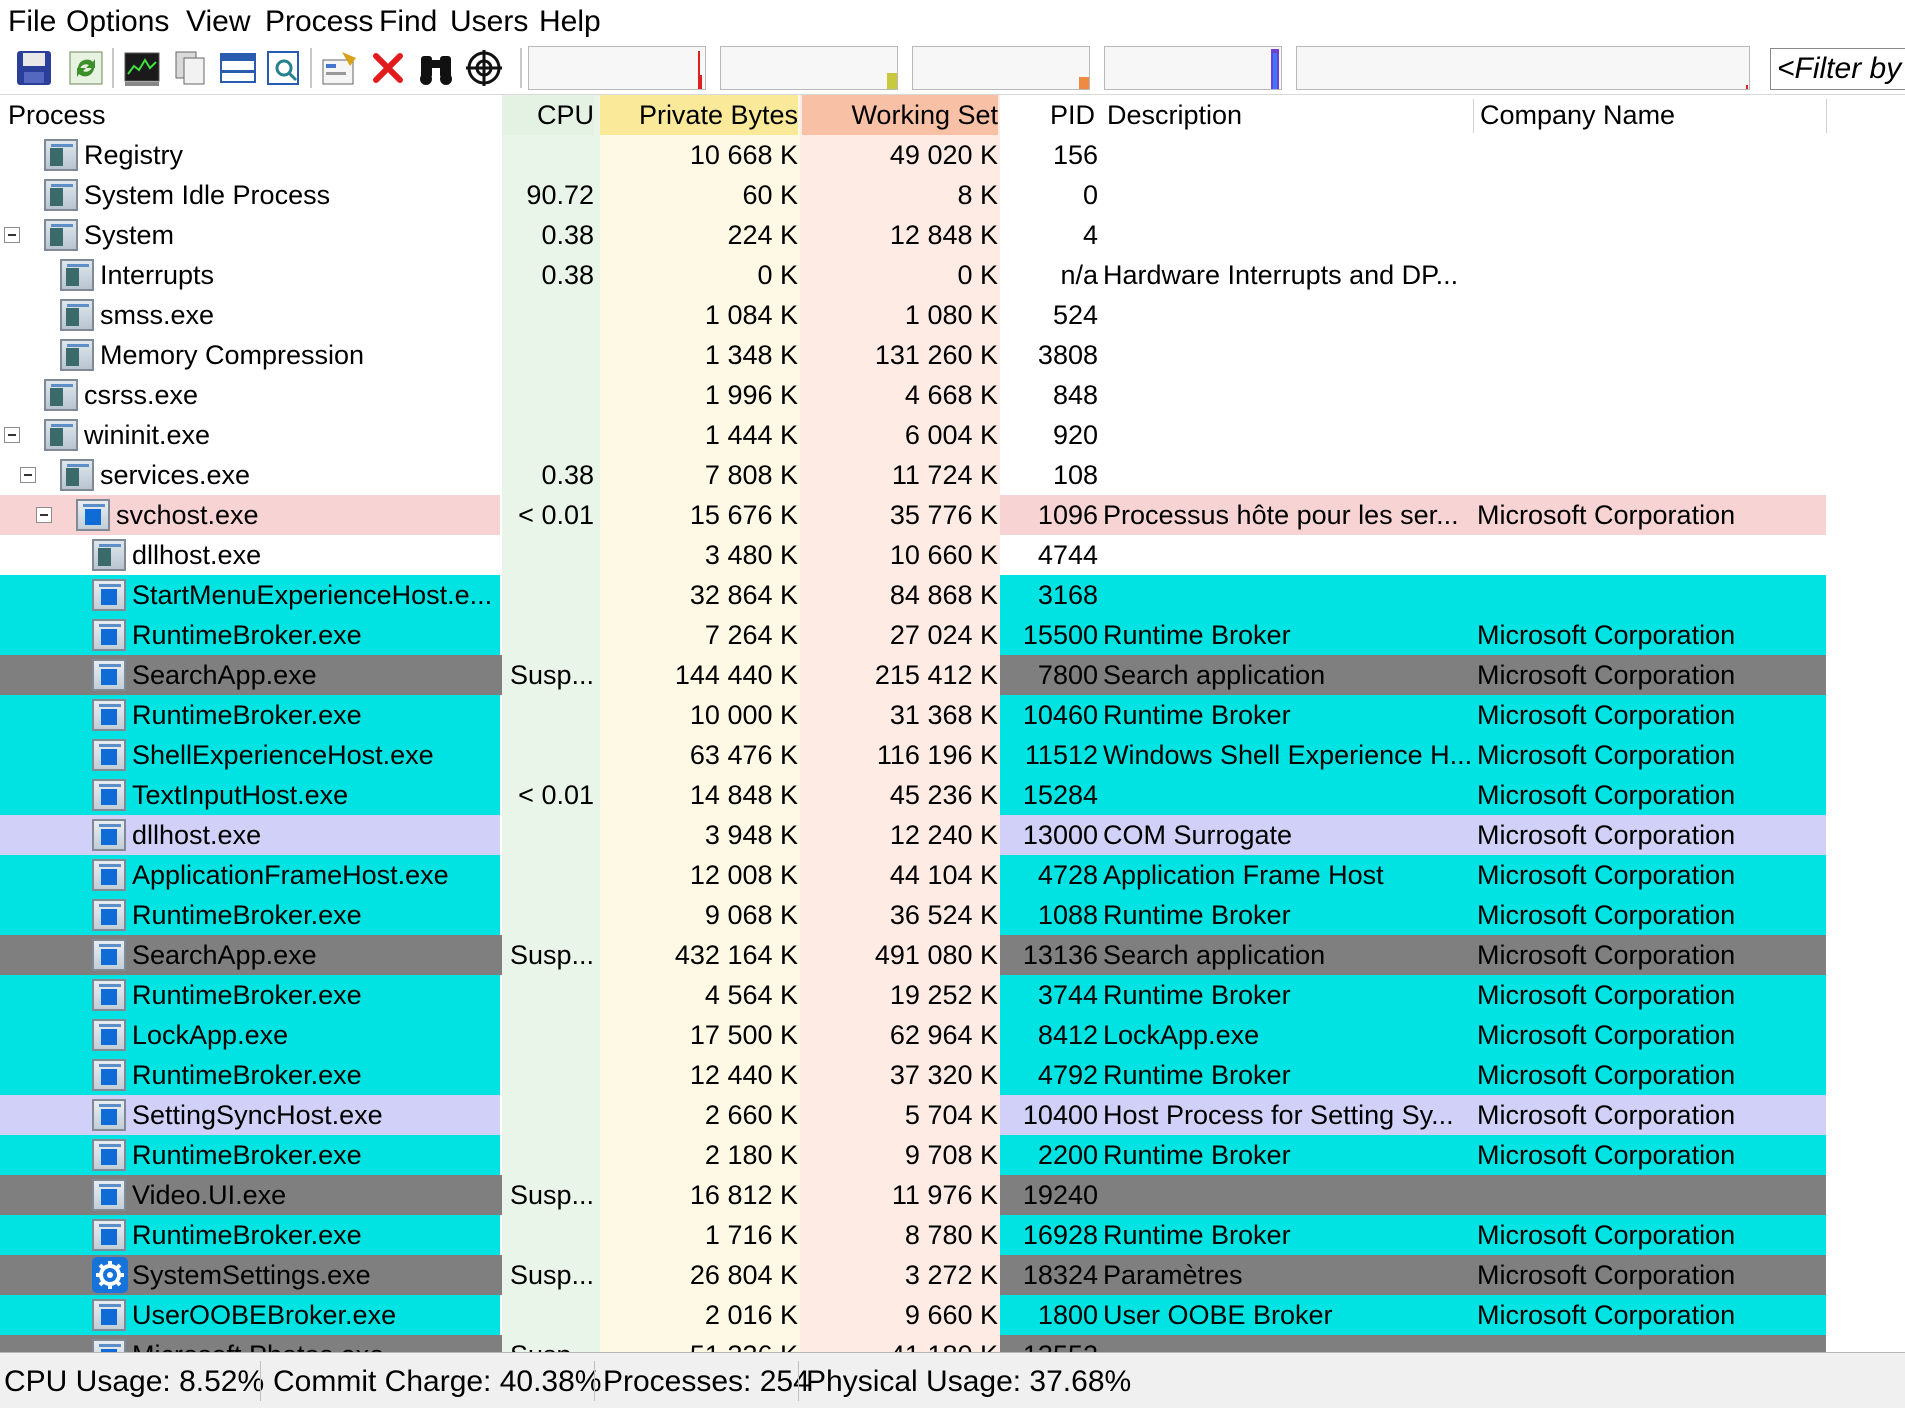 The width and height of the screenshot is (1905, 1408). Describe the element at coordinates (617, 68) in the screenshot. I see `cpu-graph` at that location.